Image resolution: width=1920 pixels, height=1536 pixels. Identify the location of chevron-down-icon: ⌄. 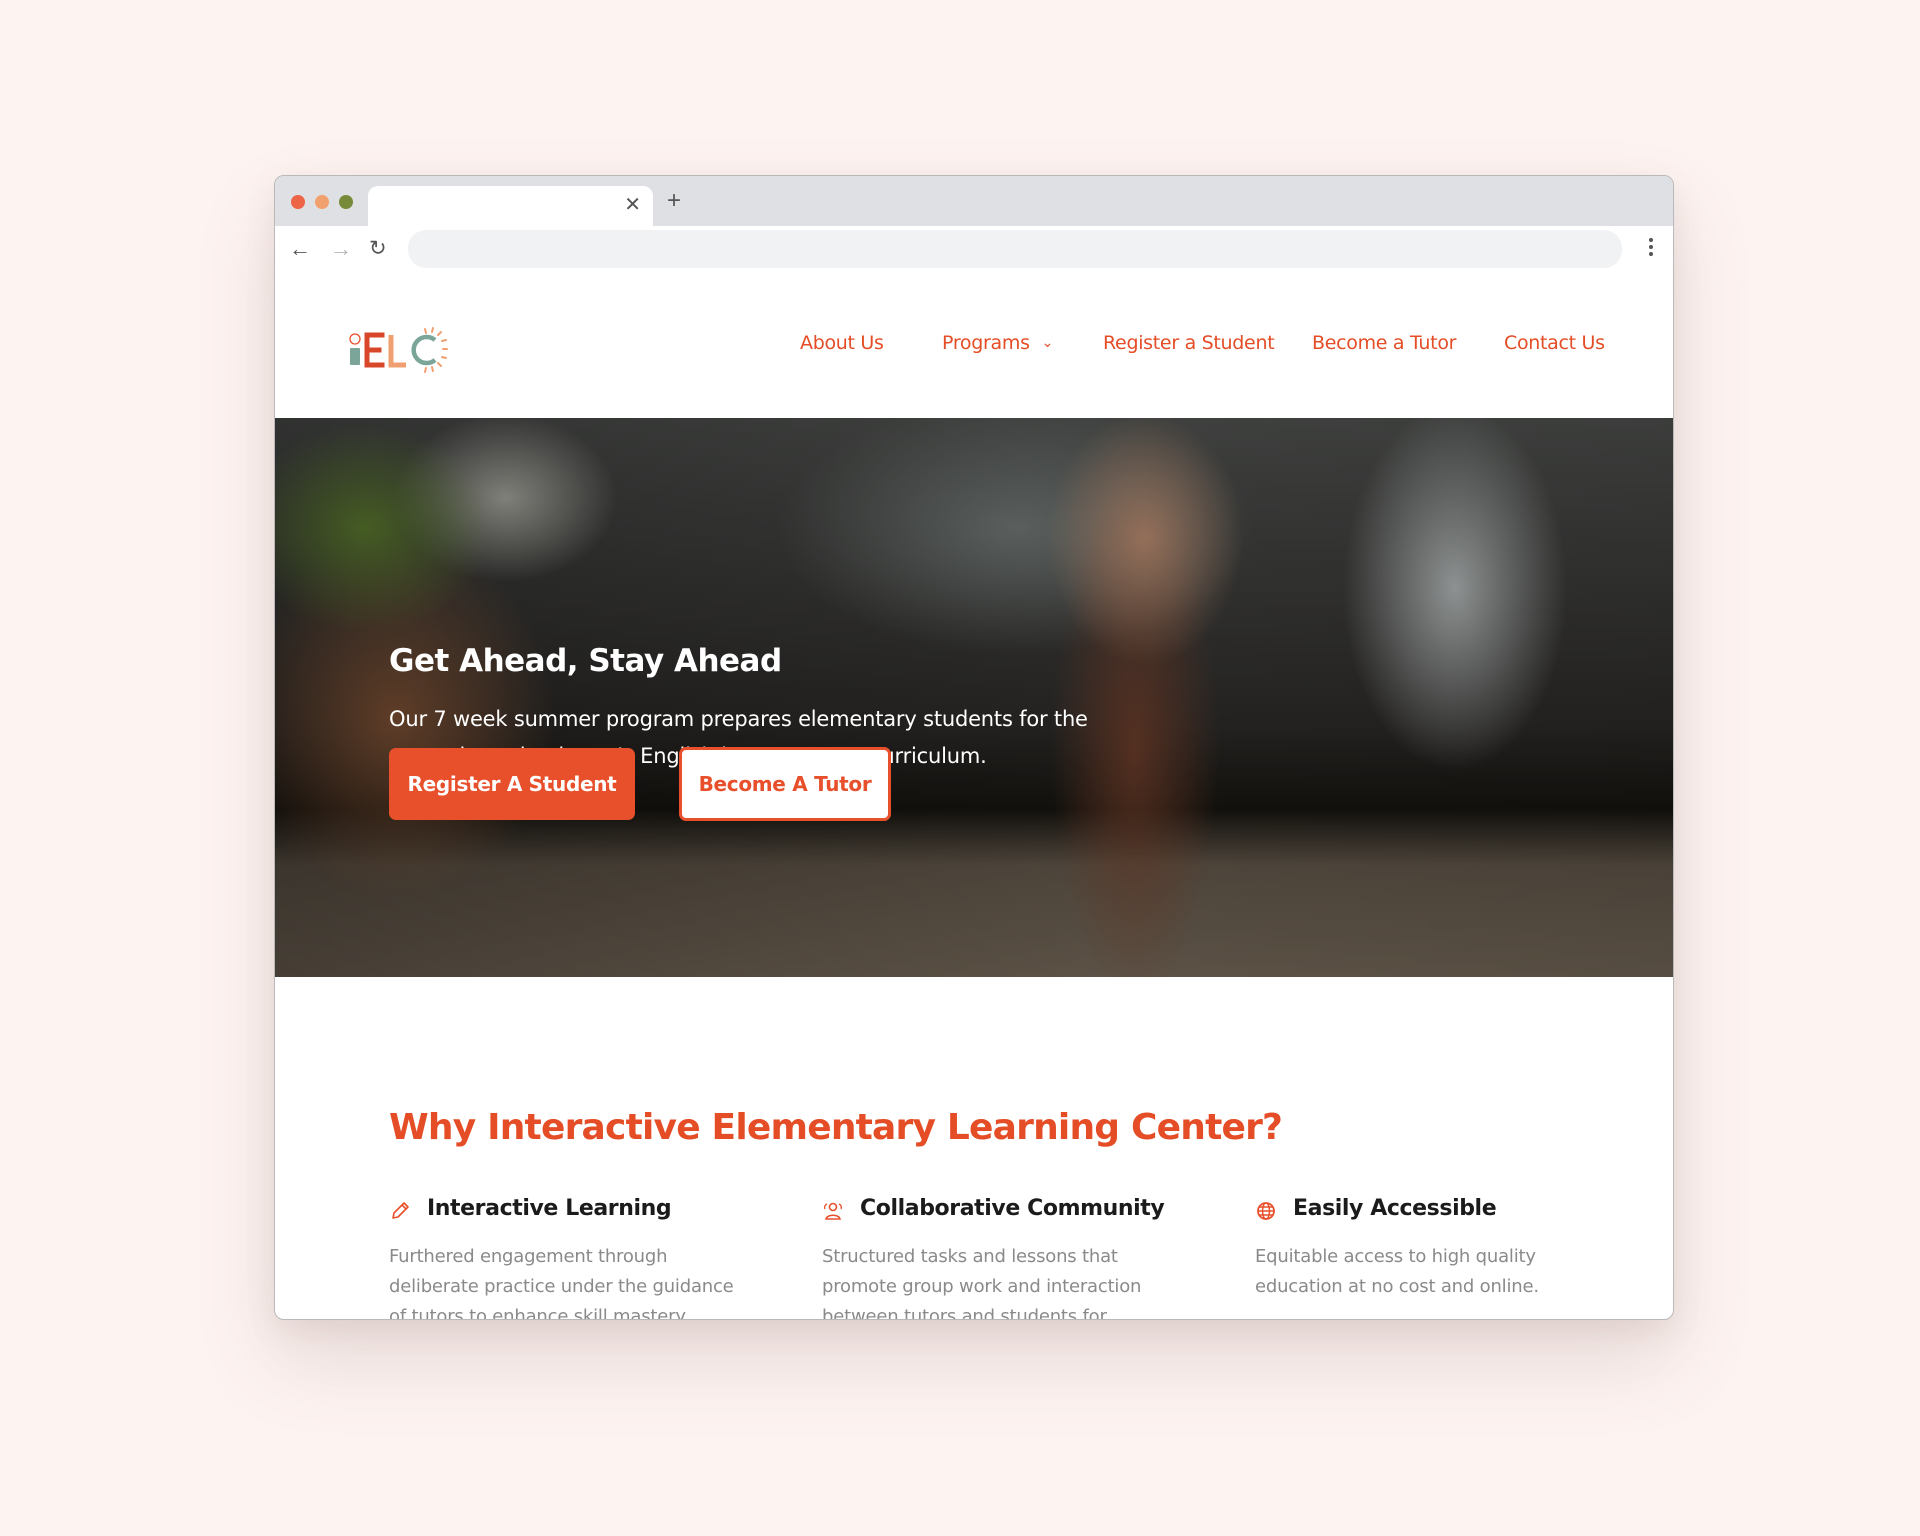
(1047, 343).